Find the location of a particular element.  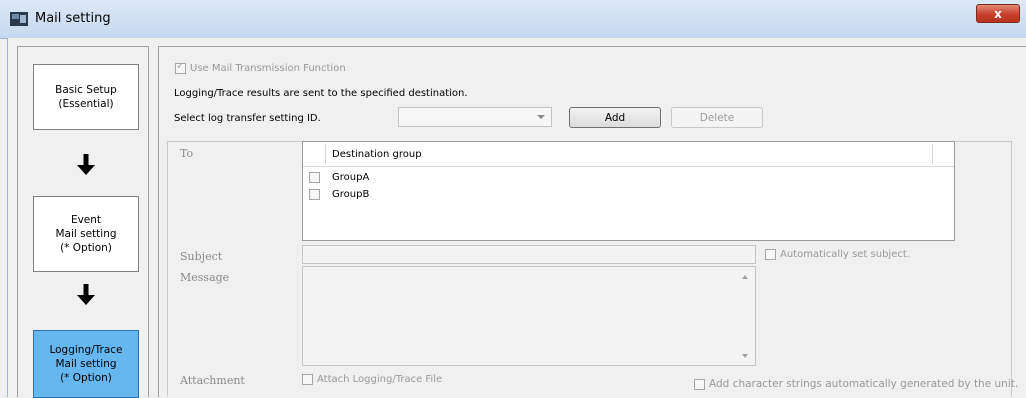

group-a-label: GroupA is located at coordinates (351, 177).